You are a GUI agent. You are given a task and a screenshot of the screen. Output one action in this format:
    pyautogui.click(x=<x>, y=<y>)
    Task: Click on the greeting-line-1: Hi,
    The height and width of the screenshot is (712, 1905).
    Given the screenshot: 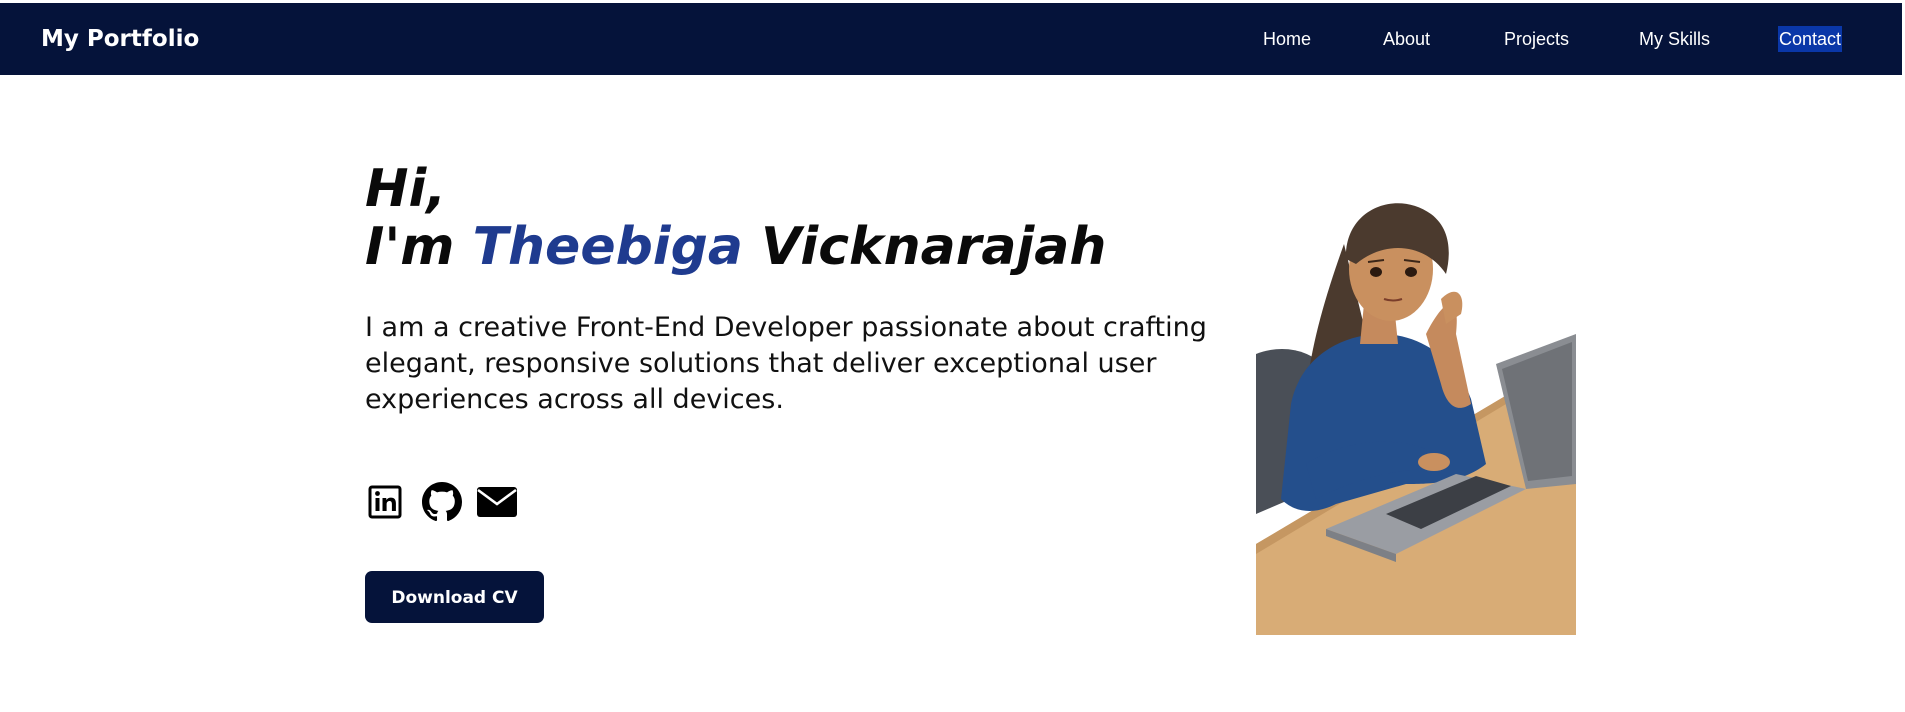 What is the action you would take?
    pyautogui.click(x=406, y=189)
    